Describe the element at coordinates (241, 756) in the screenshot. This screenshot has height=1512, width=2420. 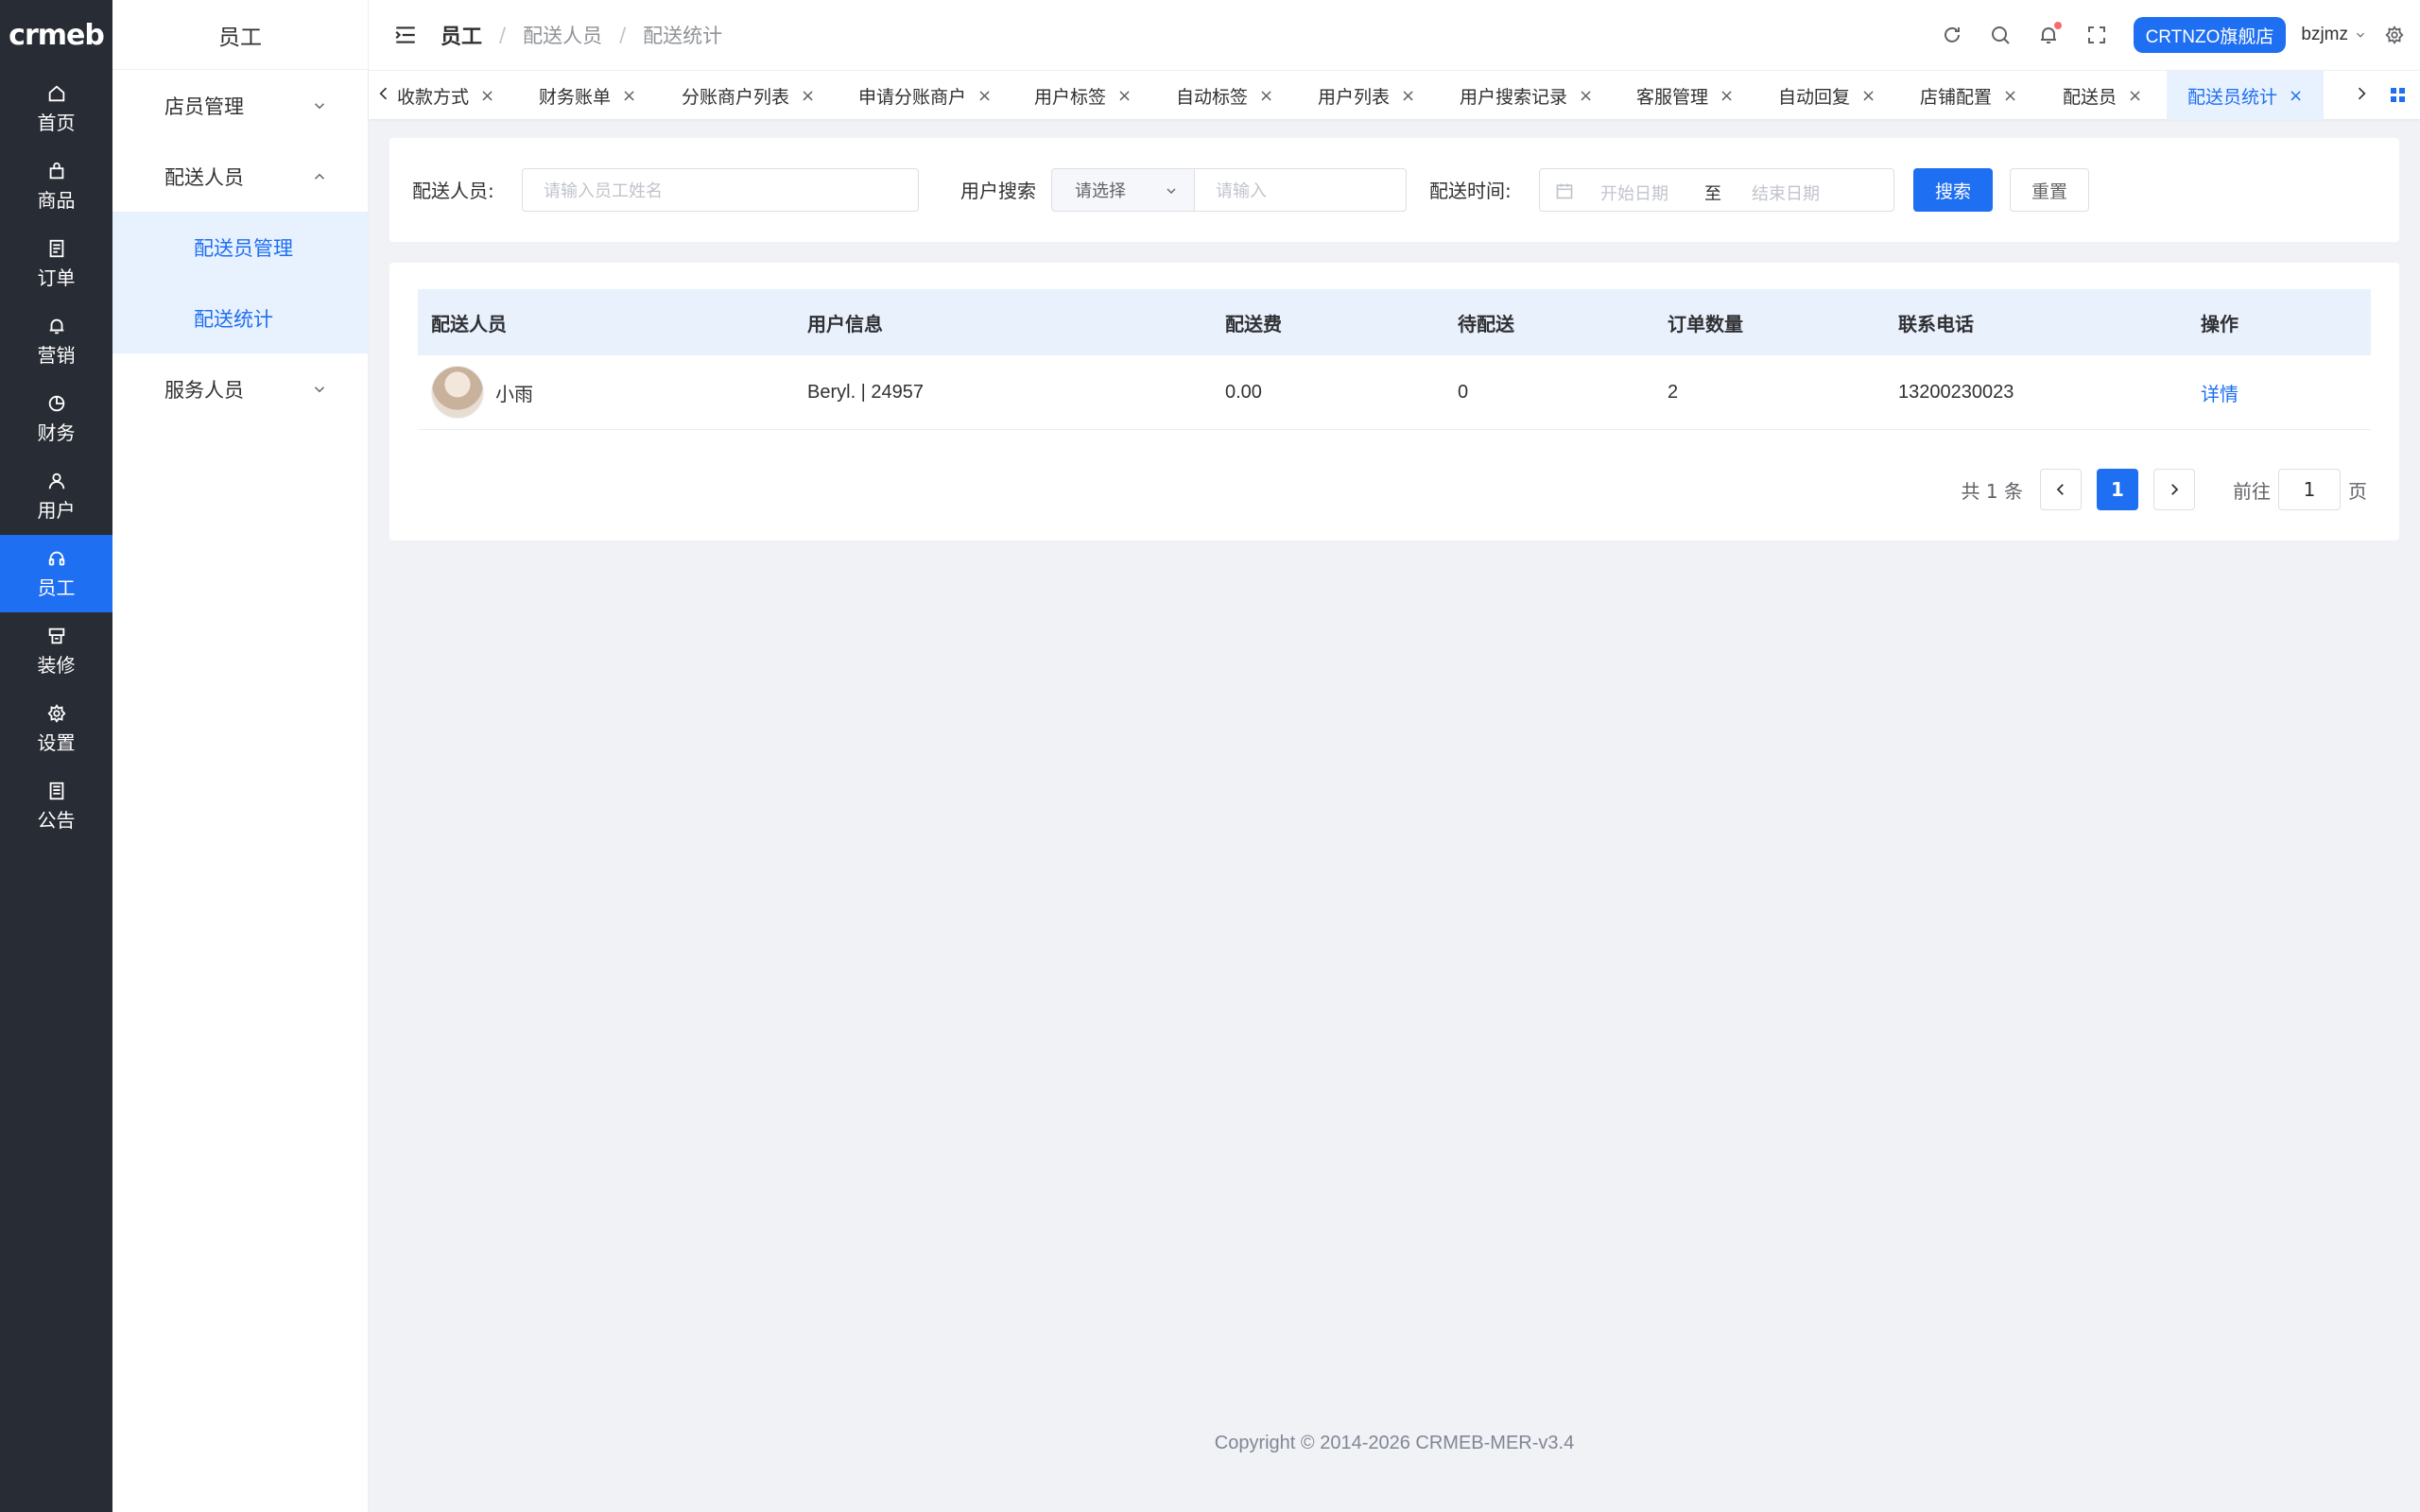
I see `sub-sidebar: 员工 店员管理 配送人员 配送员管理 配送统计 服务人员` at that location.